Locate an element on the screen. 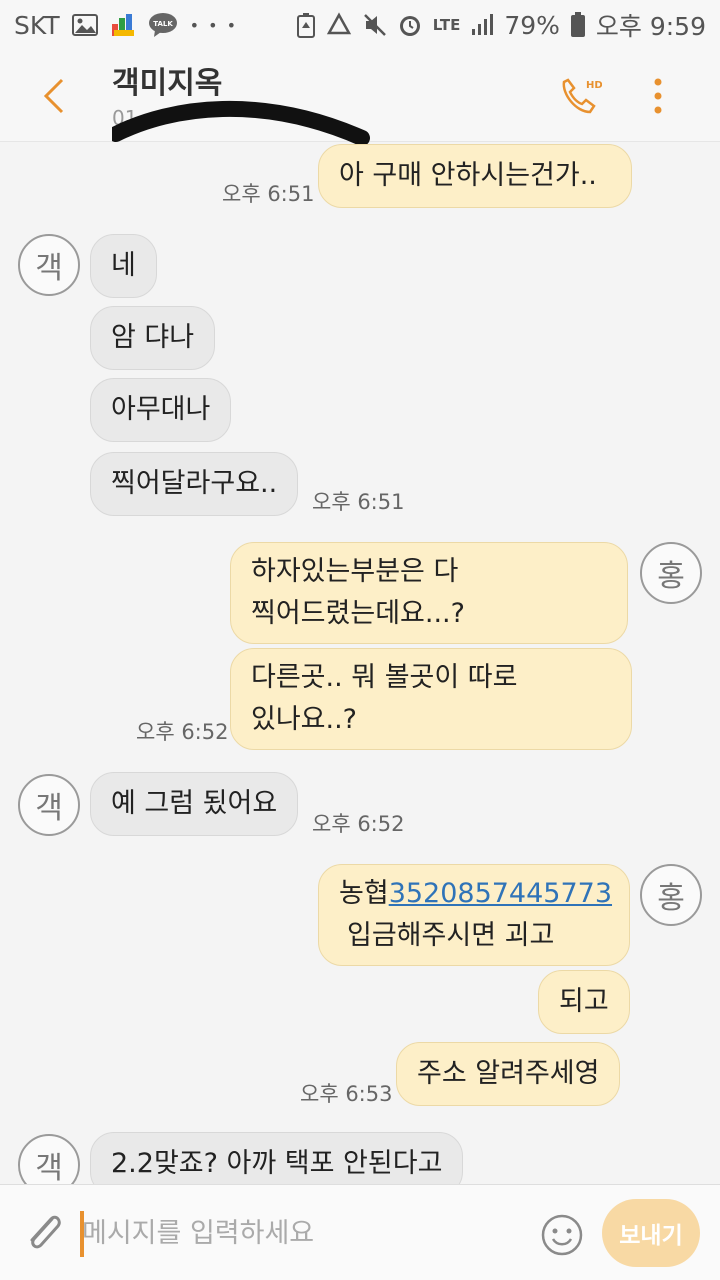  outgoing-message: 농협3520857445773 입금해주시면 괴고 is located at coordinates (474, 915).